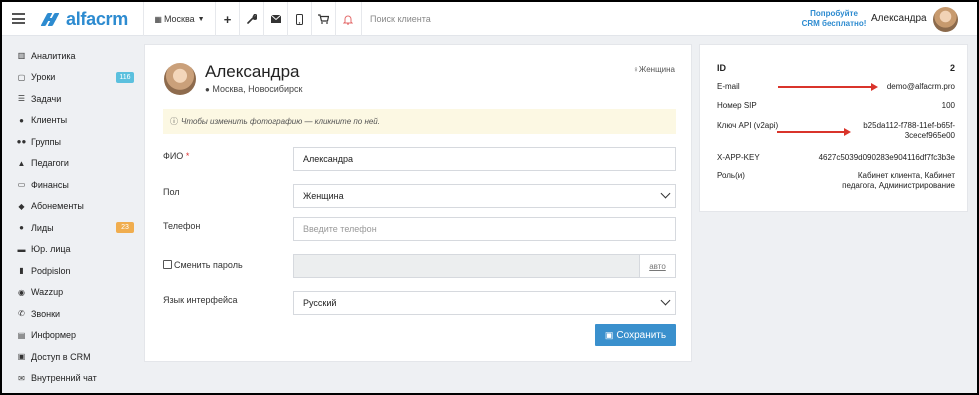 The image size is (979, 395). Describe the element at coordinates (72, 292) in the screenshot. I see `sidebar-item: ◉ Wazzup` at that location.